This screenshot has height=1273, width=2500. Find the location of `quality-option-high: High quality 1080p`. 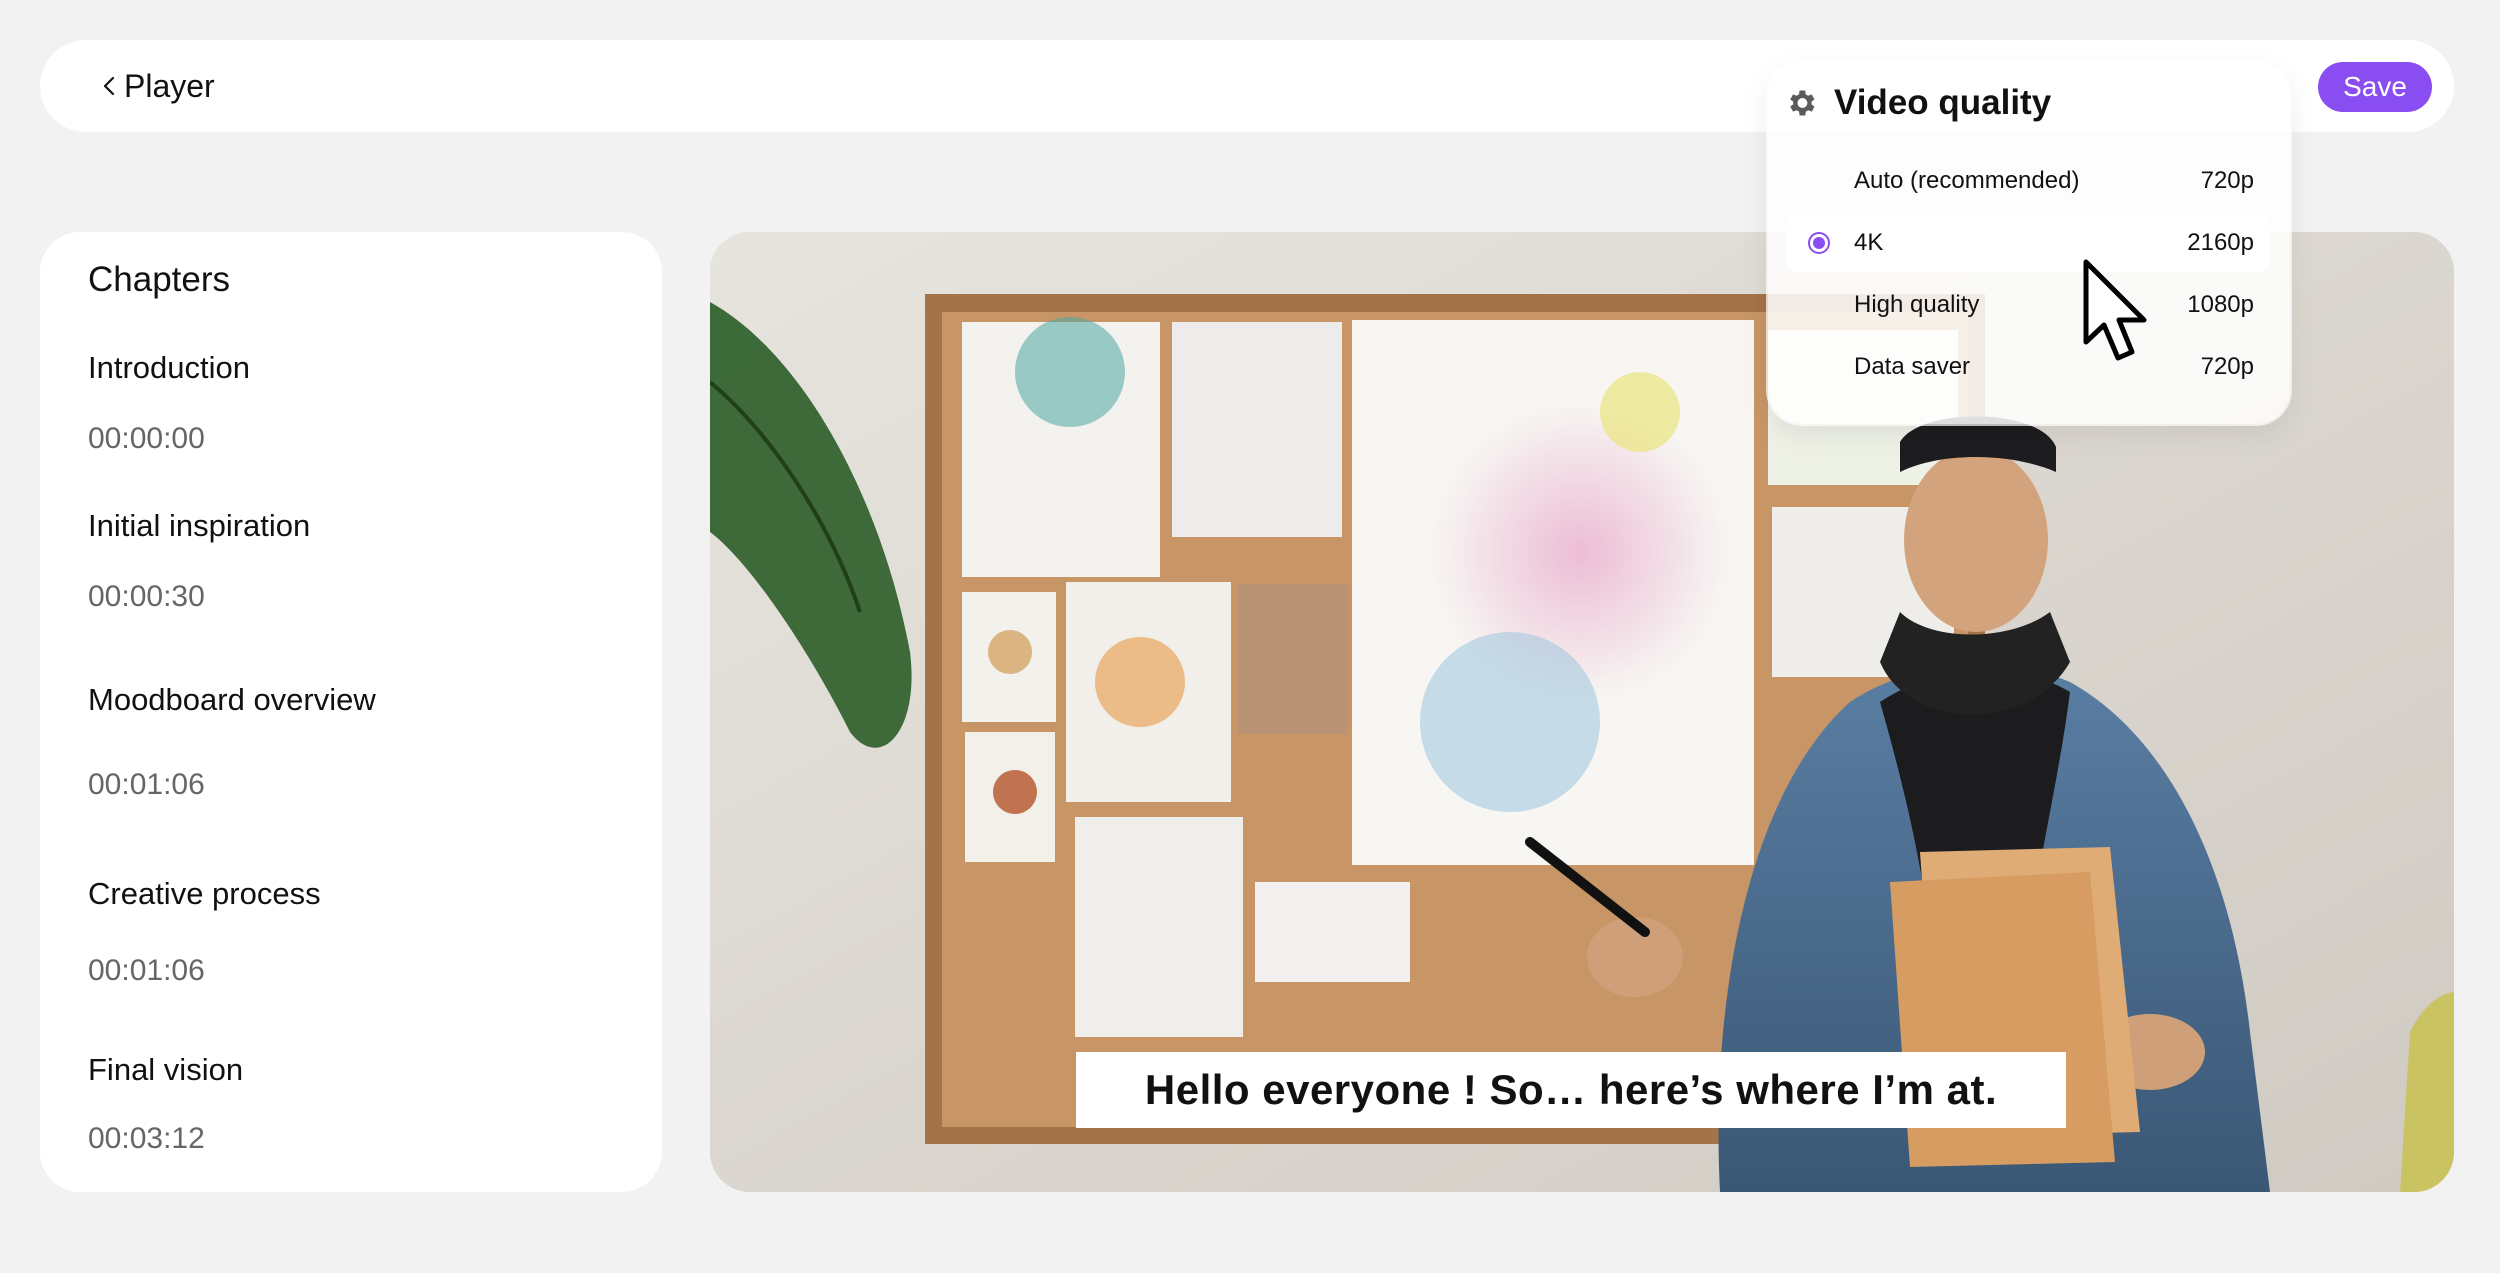

quality-option-high: High quality 1080p is located at coordinates (2028, 305).